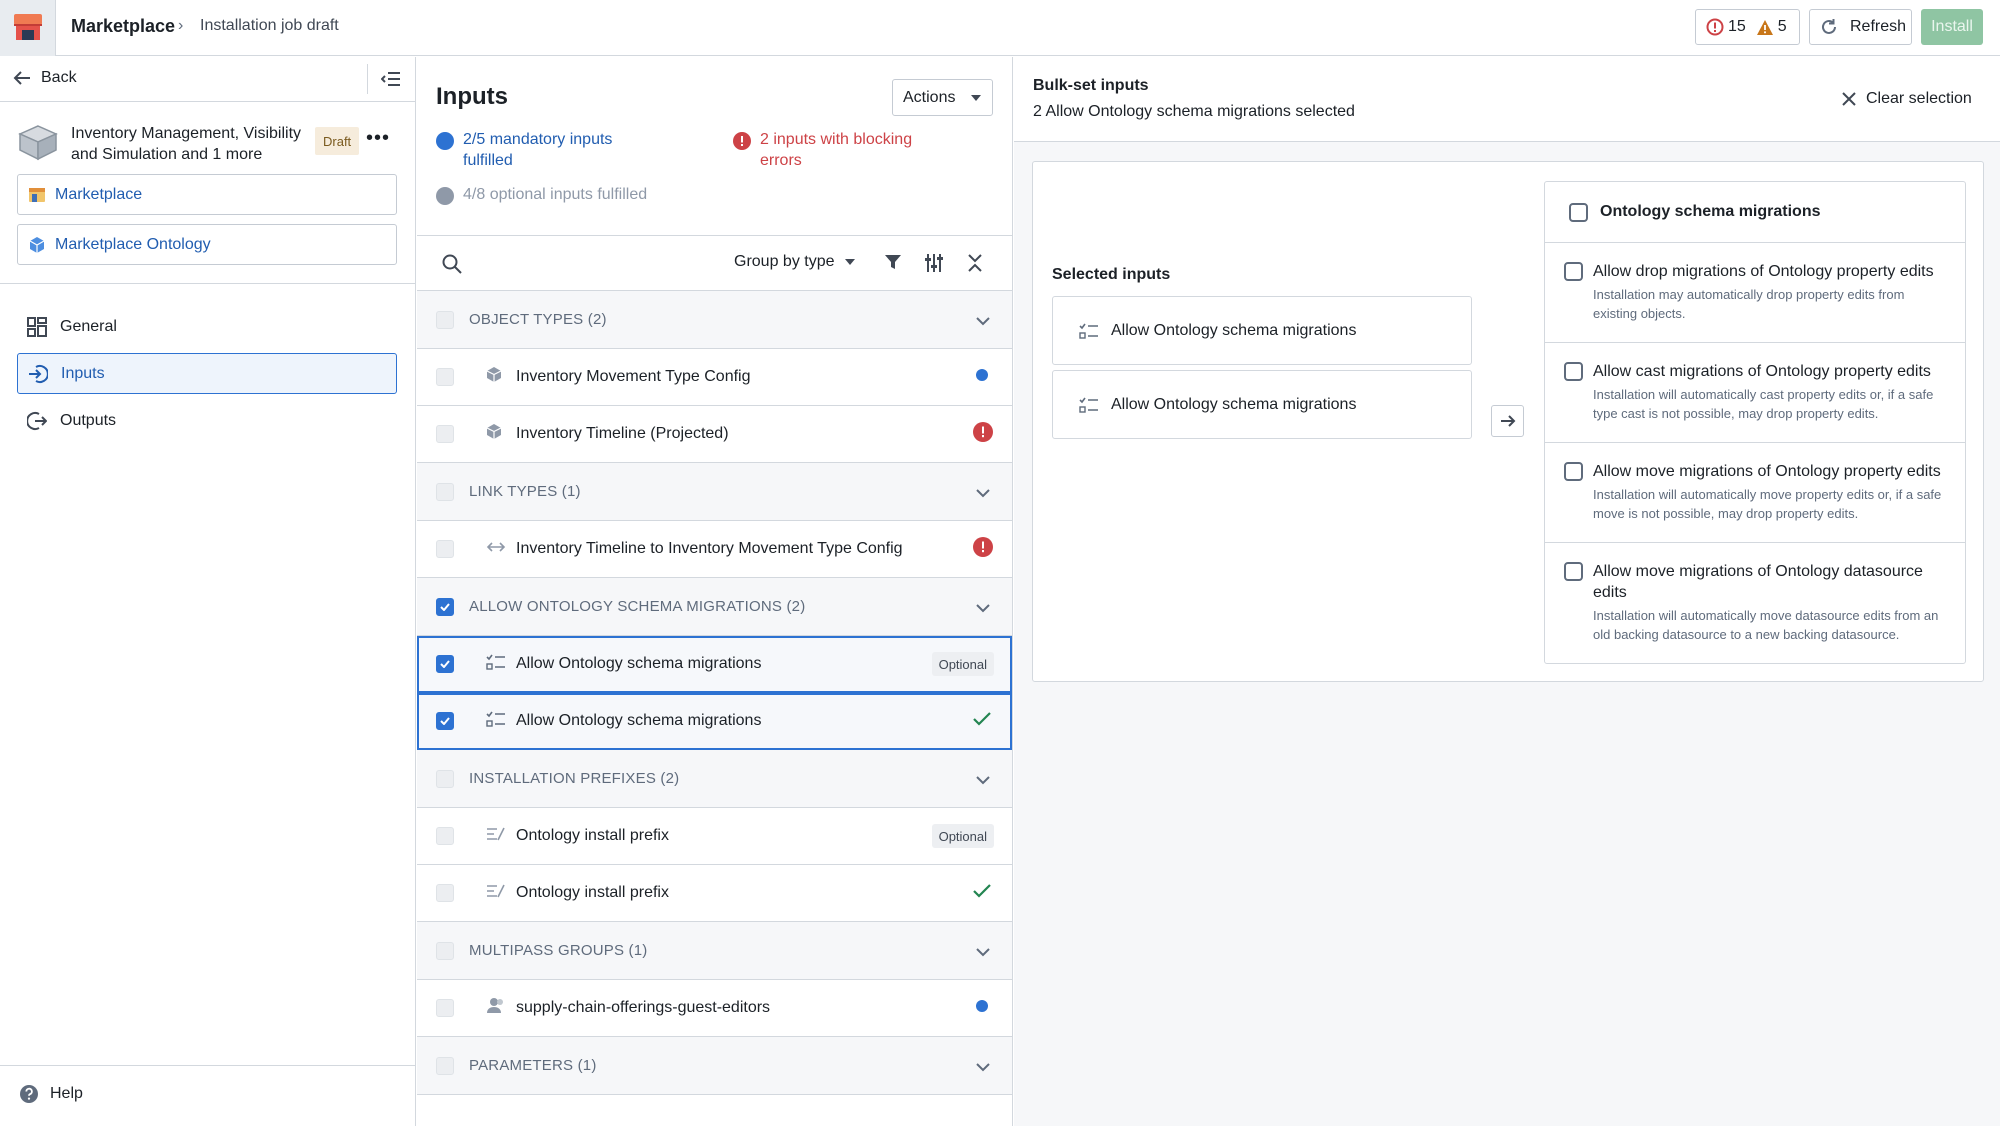 The height and width of the screenshot is (1126, 2000). What do you see at coordinates (207, 373) in the screenshot?
I see `nav-inputs: Inputs` at bounding box center [207, 373].